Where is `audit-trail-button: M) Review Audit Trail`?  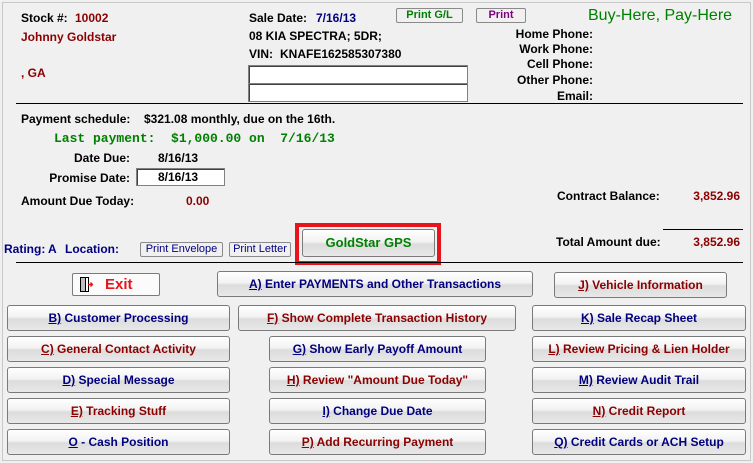 audit-trail-button: M) Review Audit Trail is located at coordinates (639, 380).